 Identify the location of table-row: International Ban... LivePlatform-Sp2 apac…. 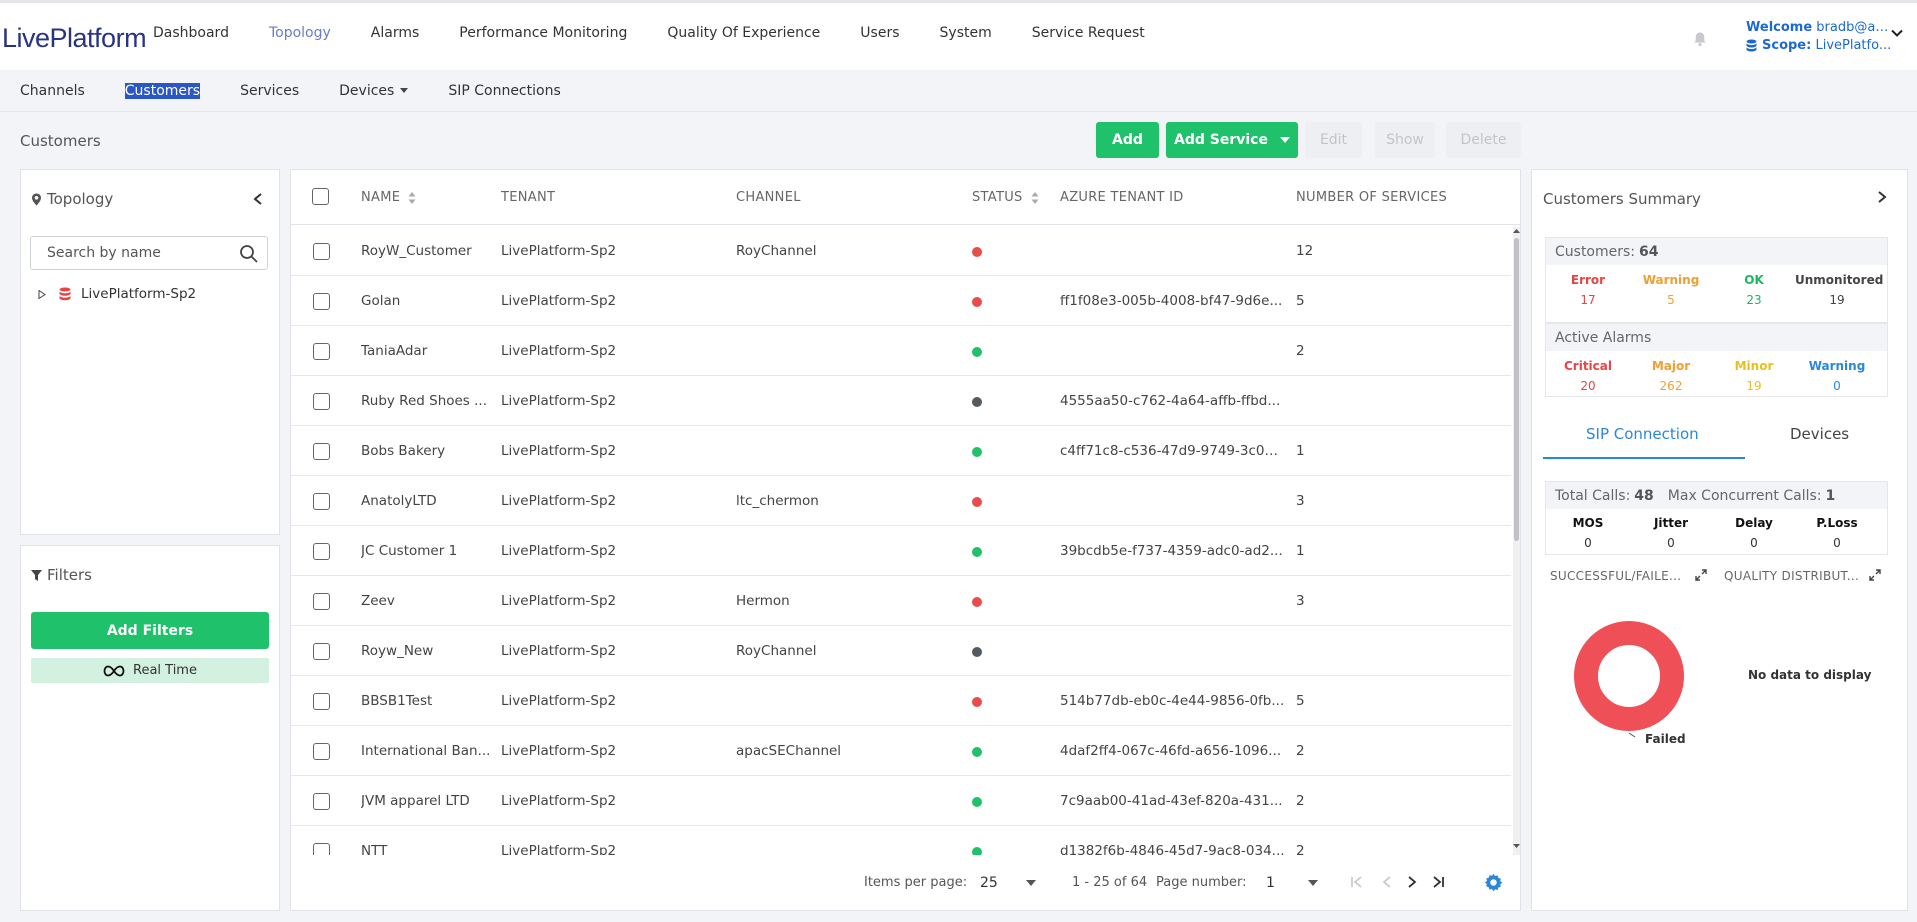
(901, 751).